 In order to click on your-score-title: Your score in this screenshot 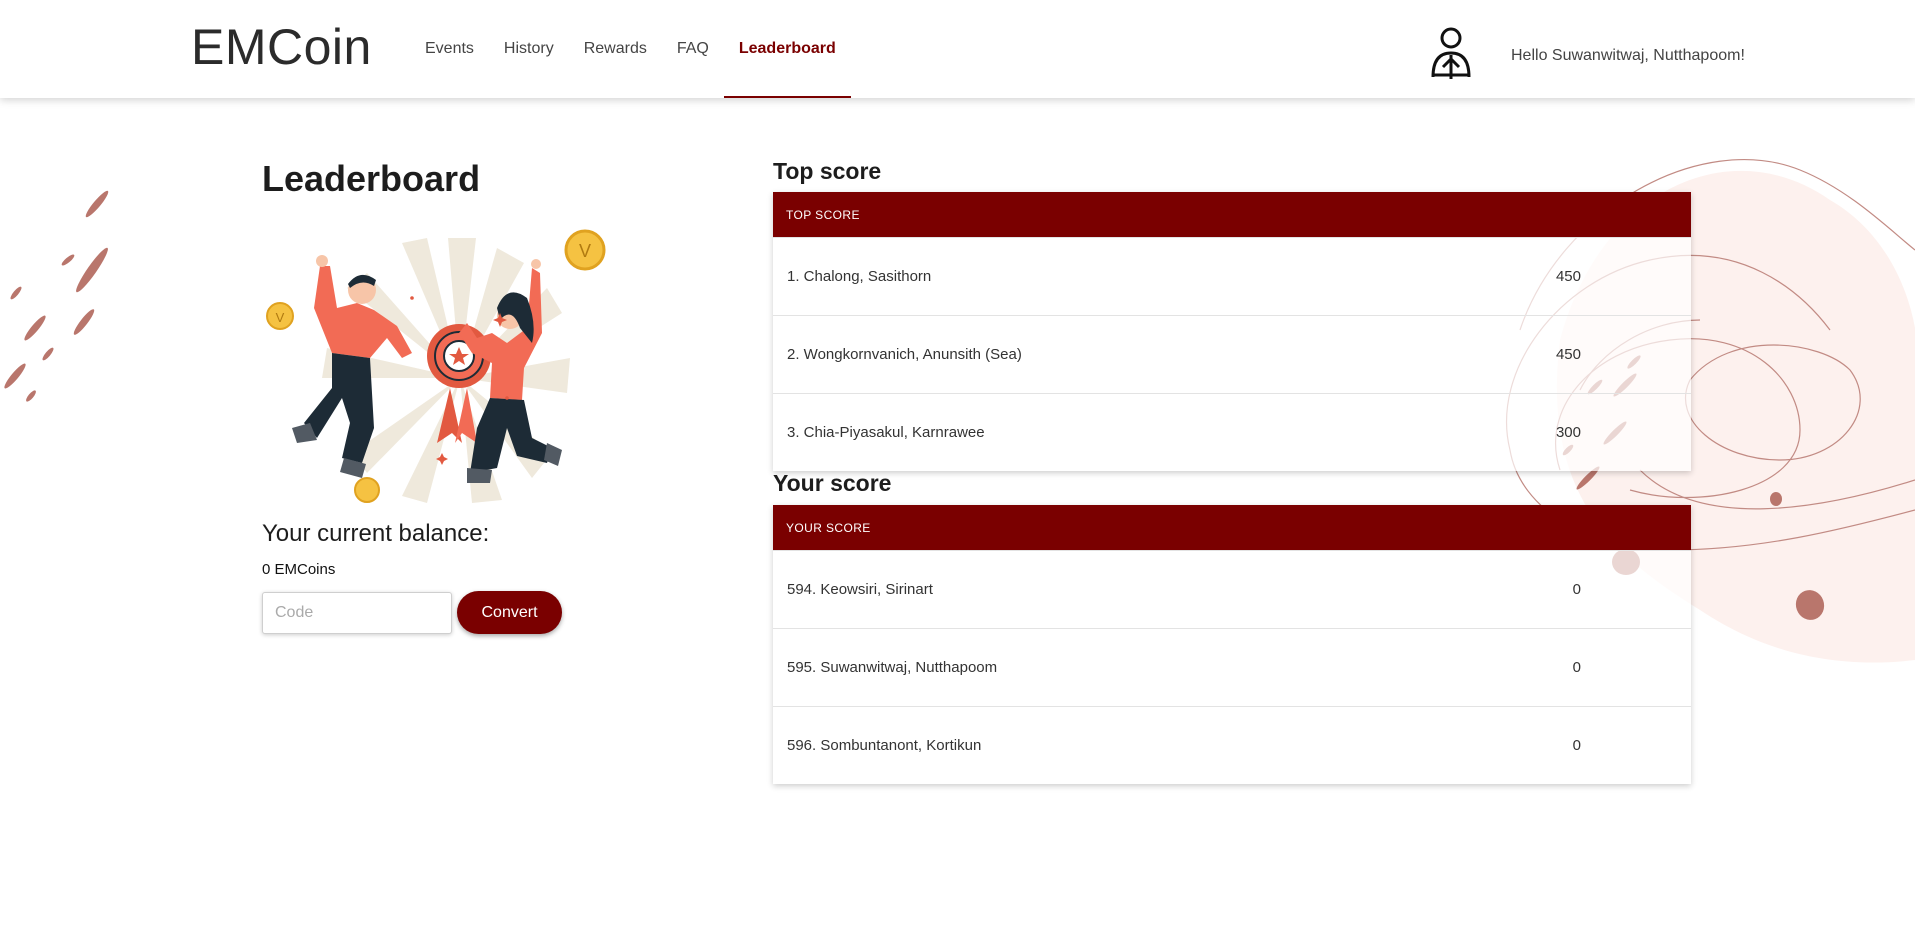, I will do `click(832, 483)`.